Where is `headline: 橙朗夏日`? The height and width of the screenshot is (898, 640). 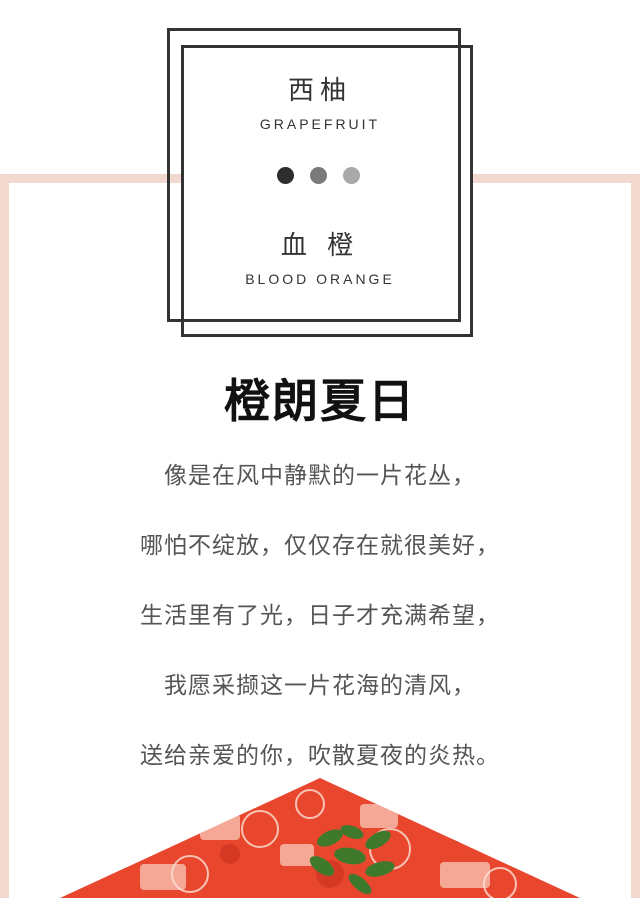 headline: 橙朗夏日 is located at coordinates (320, 401).